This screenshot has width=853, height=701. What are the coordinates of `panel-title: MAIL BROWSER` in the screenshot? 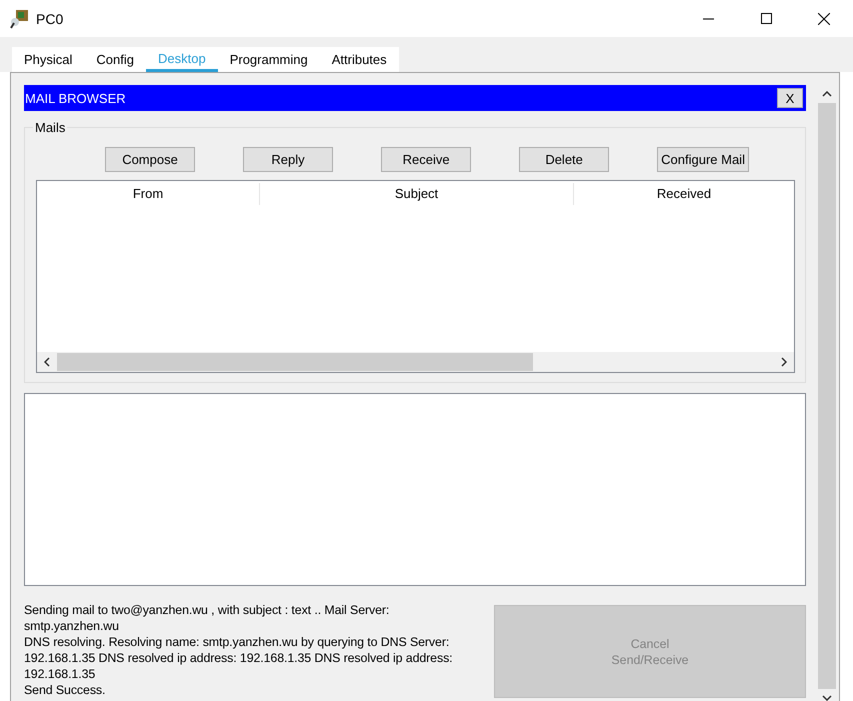 It's located at (75, 98).